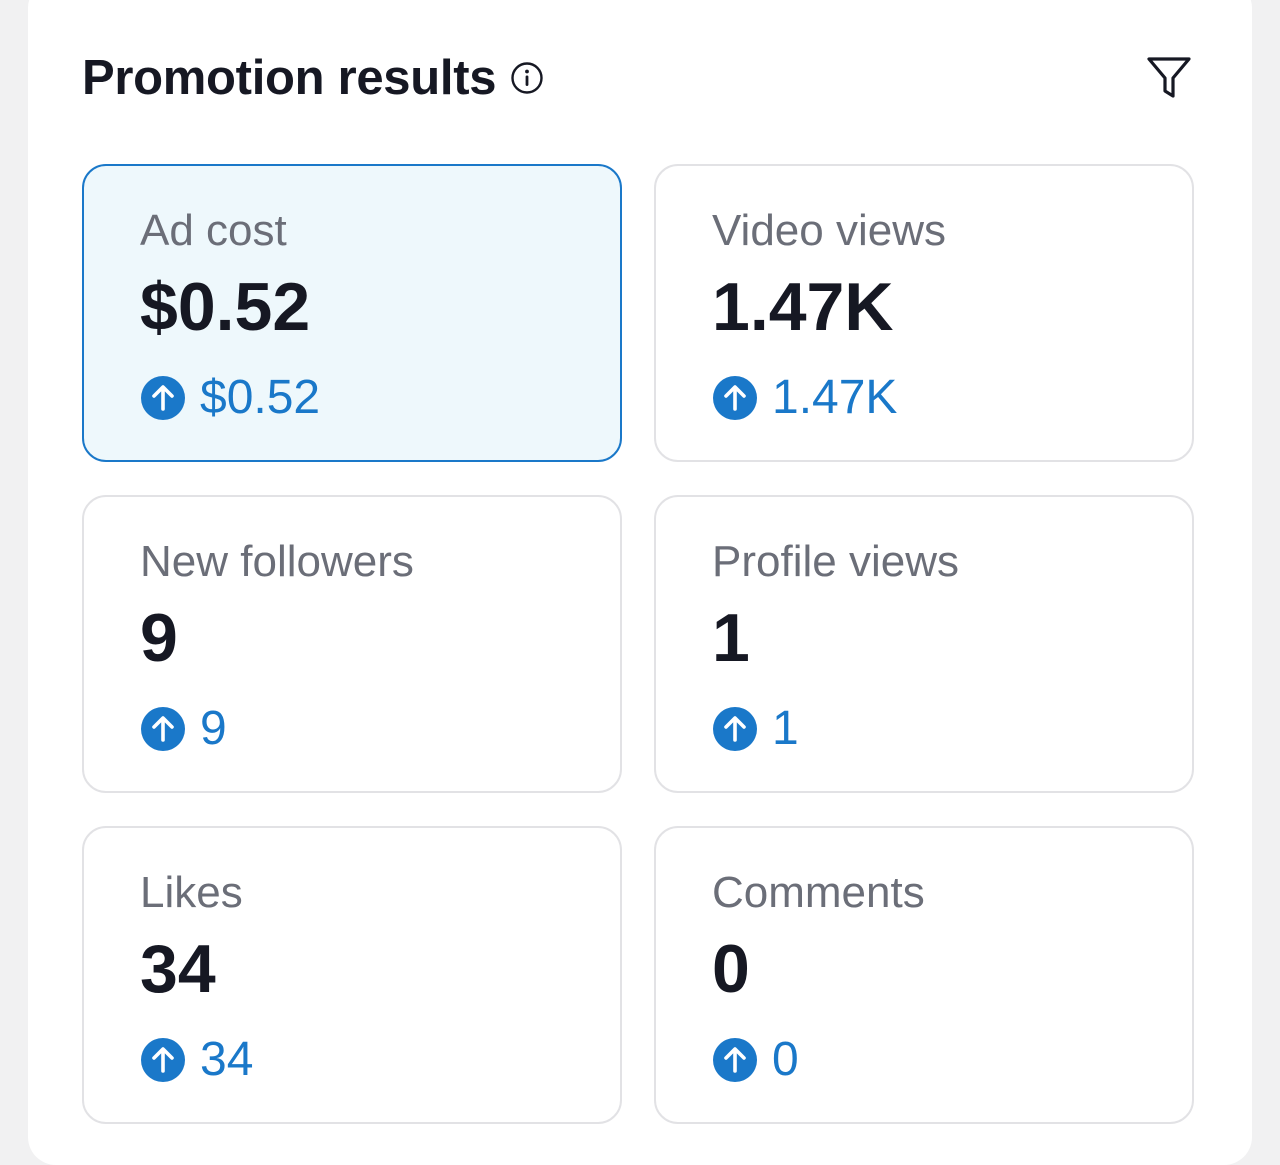 This screenshot has height=1165, width=1280. I want to click on metric-delta-value: 34, so click(227, 1059).